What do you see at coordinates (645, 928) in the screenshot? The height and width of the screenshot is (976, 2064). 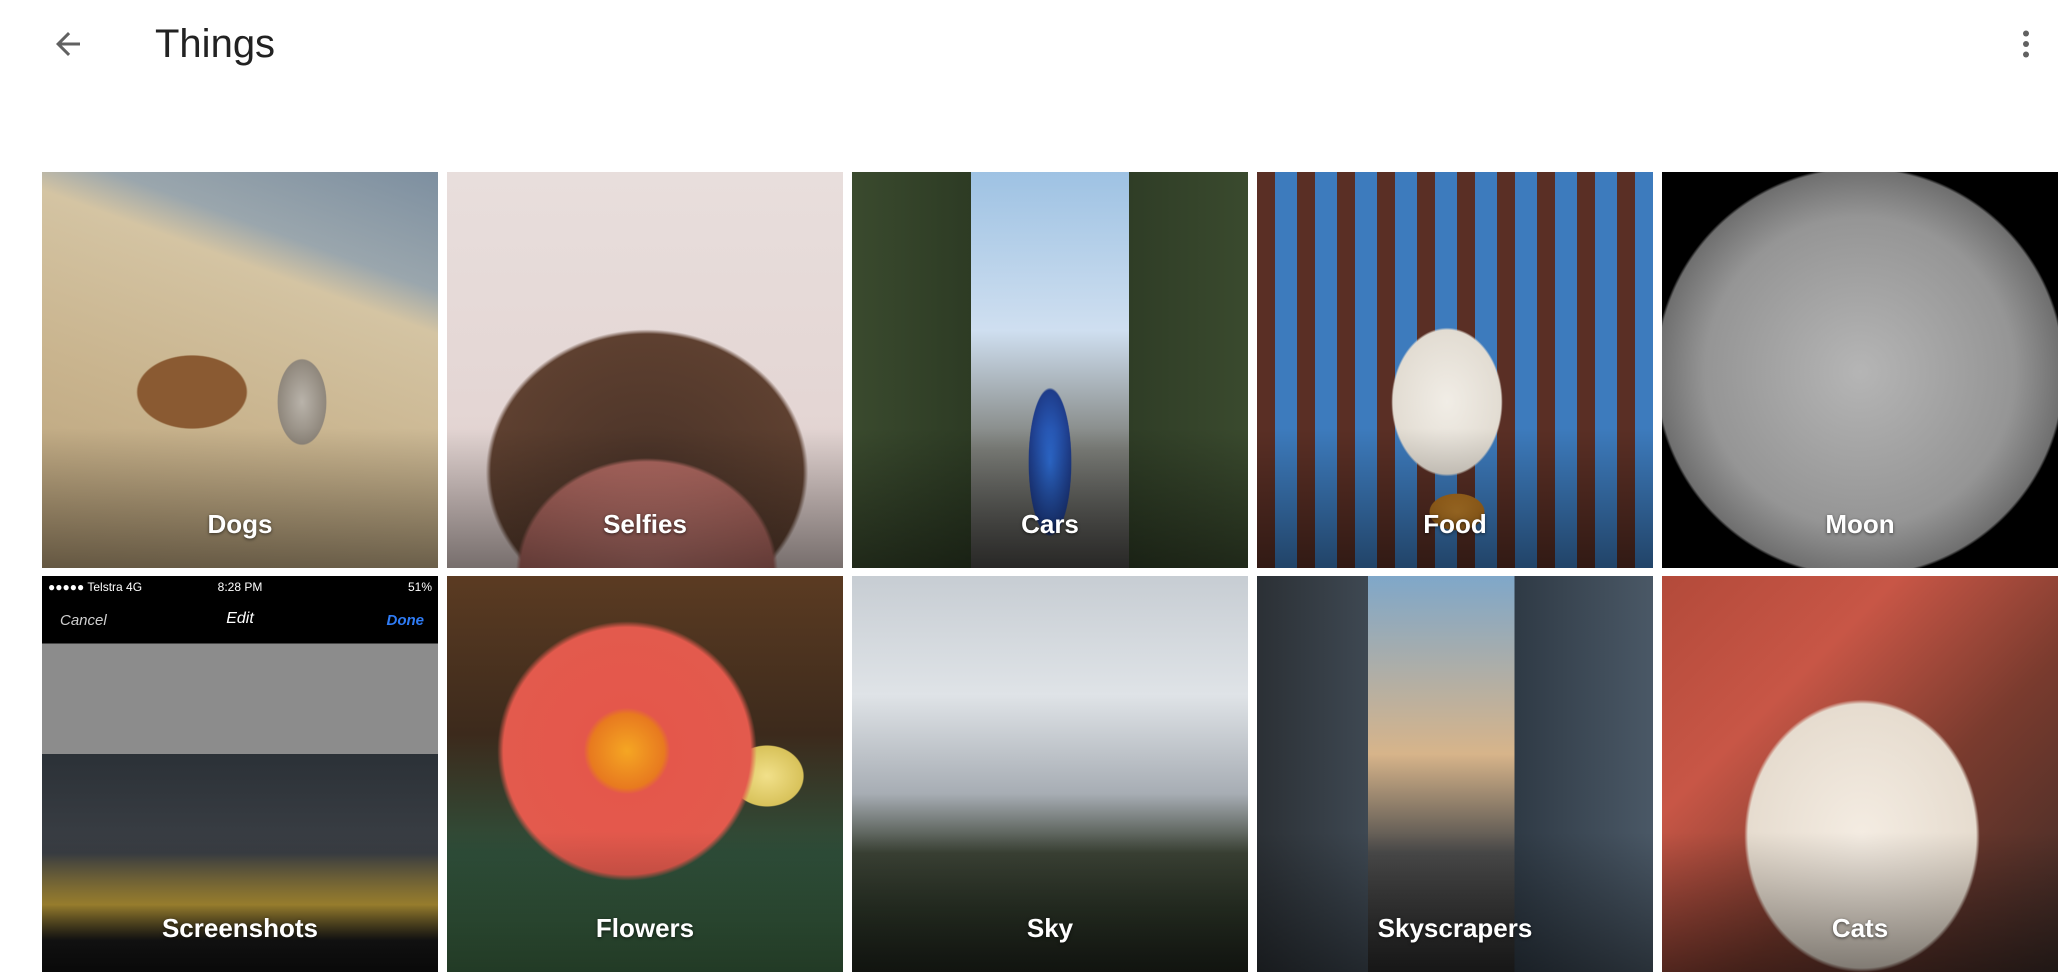 I see `tile-label: Flowers` at bounding box center [645, 928].